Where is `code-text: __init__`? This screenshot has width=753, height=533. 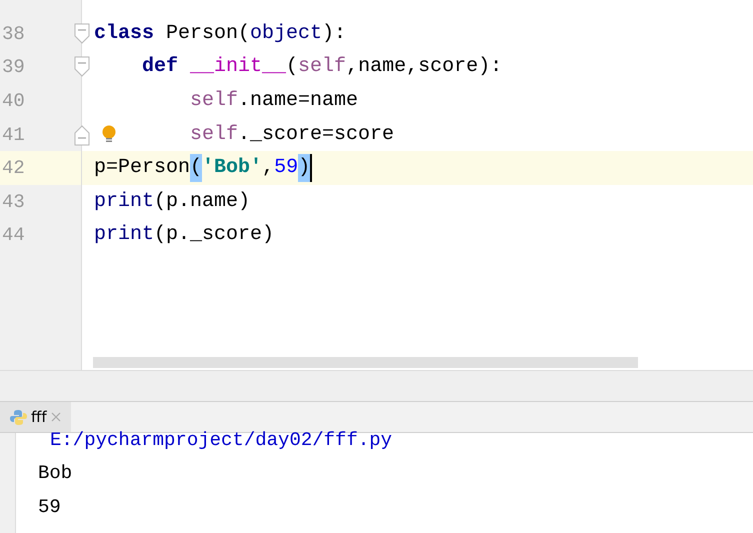
code-text: __init__ is located at coordinates (238, 67).